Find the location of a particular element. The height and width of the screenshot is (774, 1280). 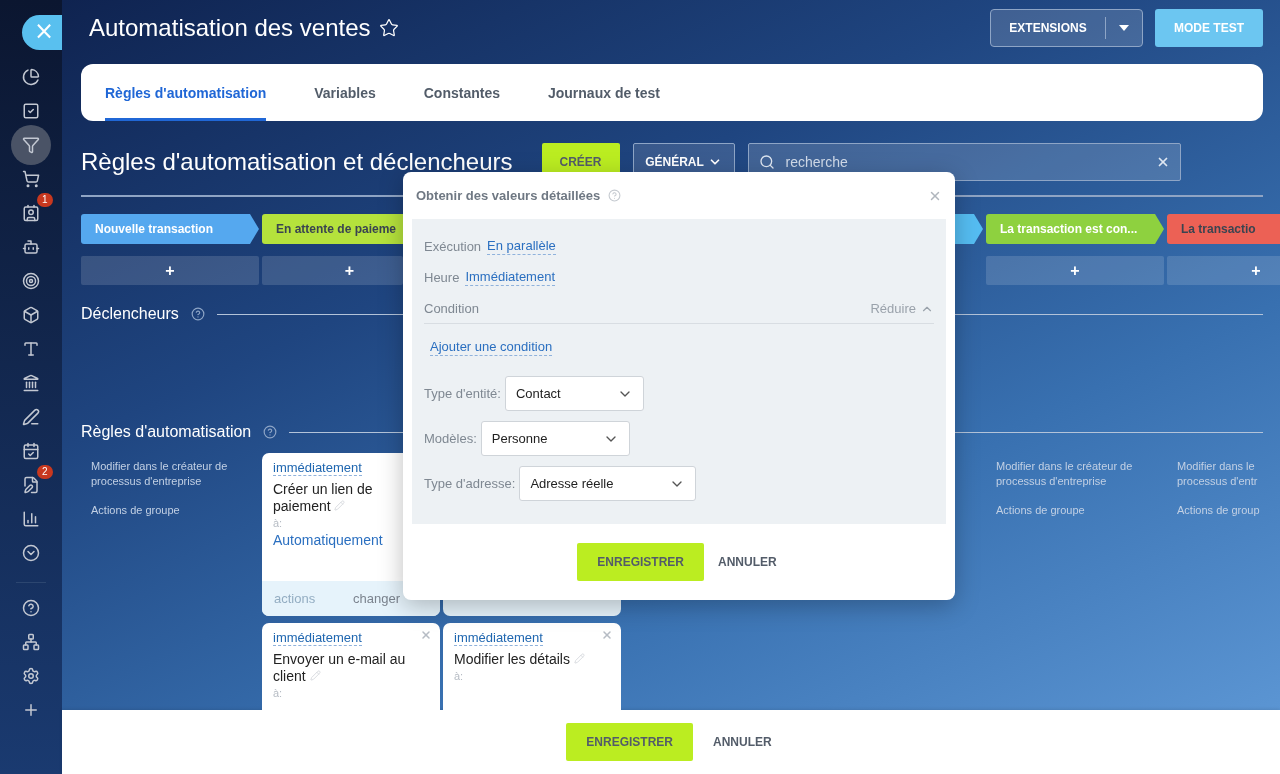

pen-icon is located at coordinates (31, 417).